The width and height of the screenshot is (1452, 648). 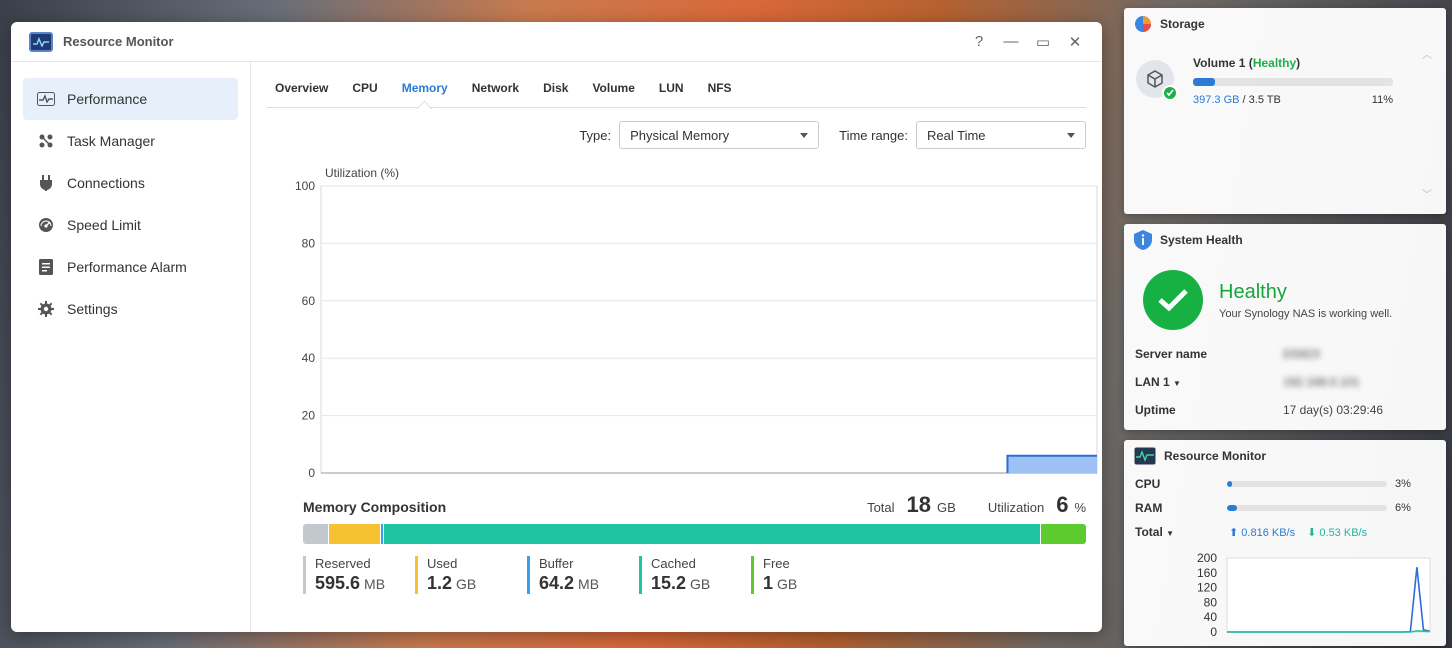 I want to click on time-range-select: Real Time, so click(x=1001, y=135).